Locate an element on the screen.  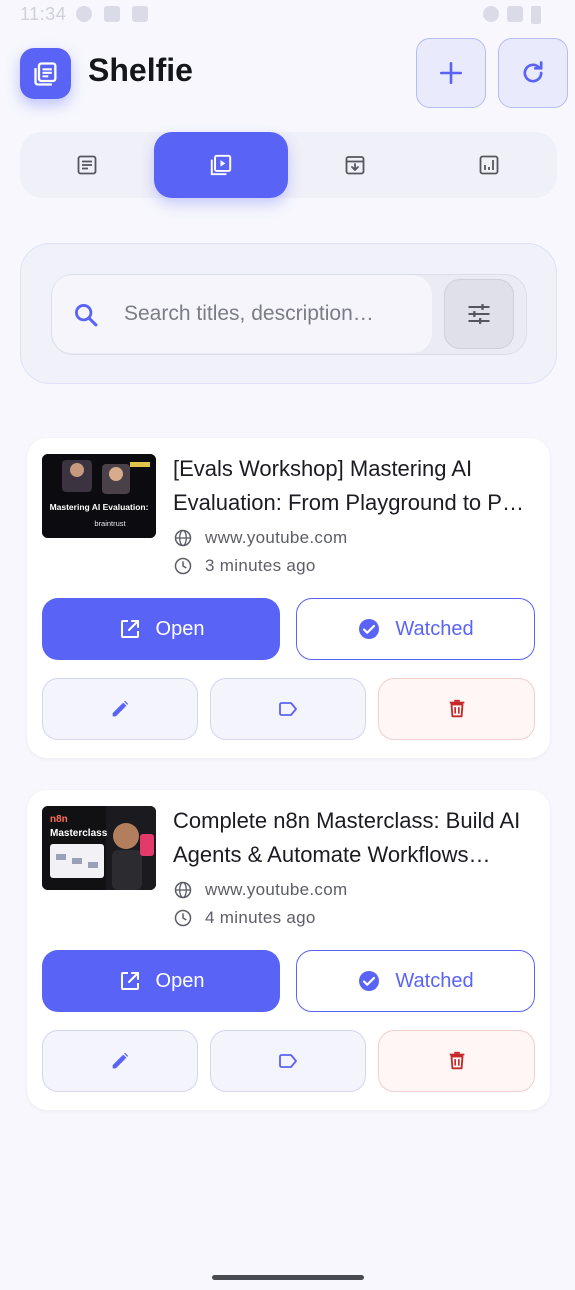
app-bar: Shelfie is located at coordinates (287, 74).